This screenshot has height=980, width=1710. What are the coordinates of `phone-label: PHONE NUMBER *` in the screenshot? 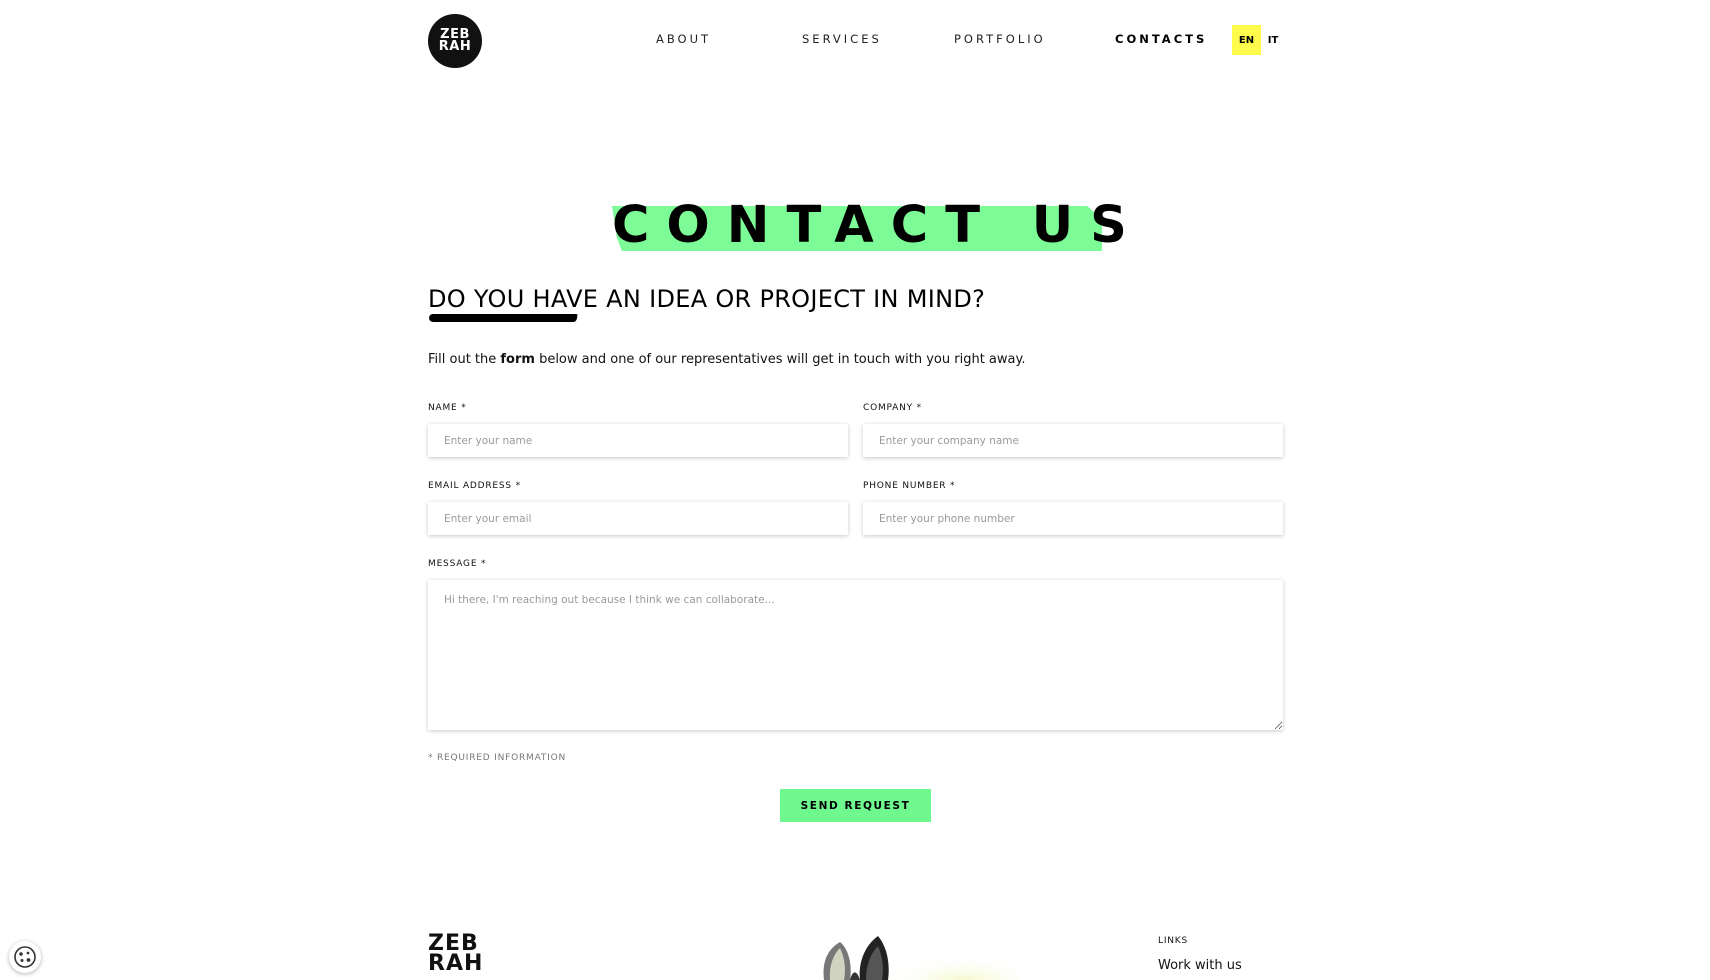 It's located at (909, 486).